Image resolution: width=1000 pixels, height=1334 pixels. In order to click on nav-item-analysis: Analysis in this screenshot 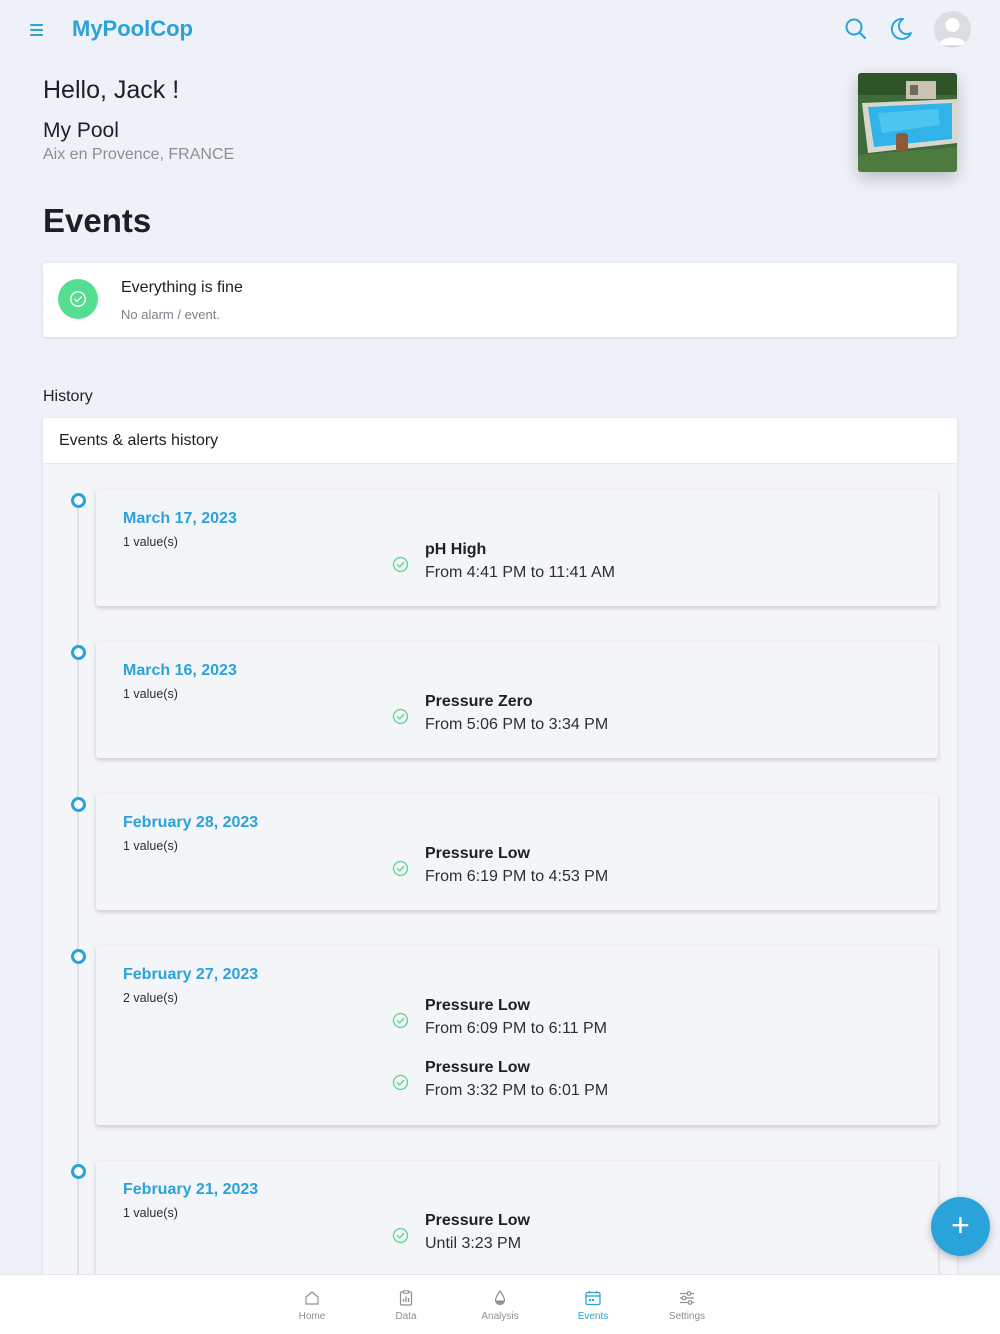, I will do `click(500, 1304)`.